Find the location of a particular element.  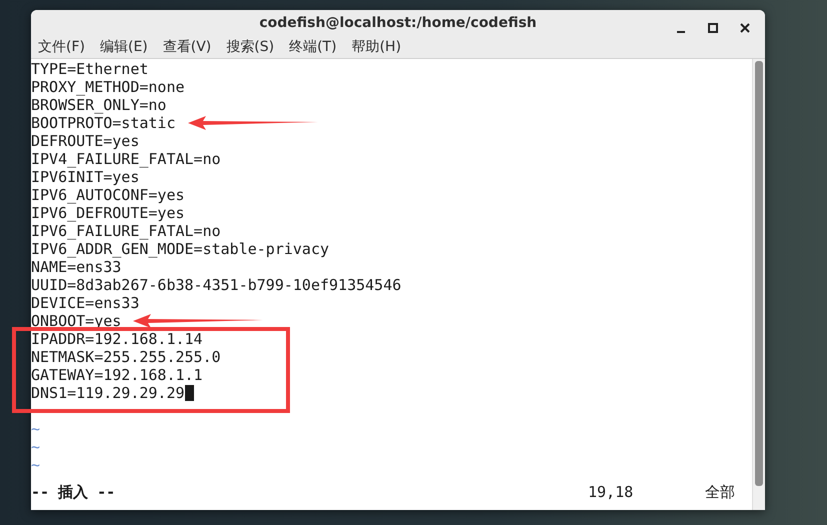

scrollbar is located at coordinates (758, 284).